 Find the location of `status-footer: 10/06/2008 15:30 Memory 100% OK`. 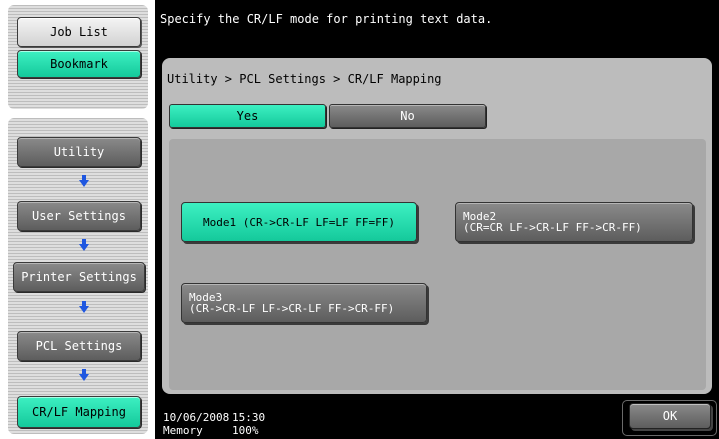

status-footer: 10/06/2008 15:30 Memory 100% OK is located at coordinates (437, 419).